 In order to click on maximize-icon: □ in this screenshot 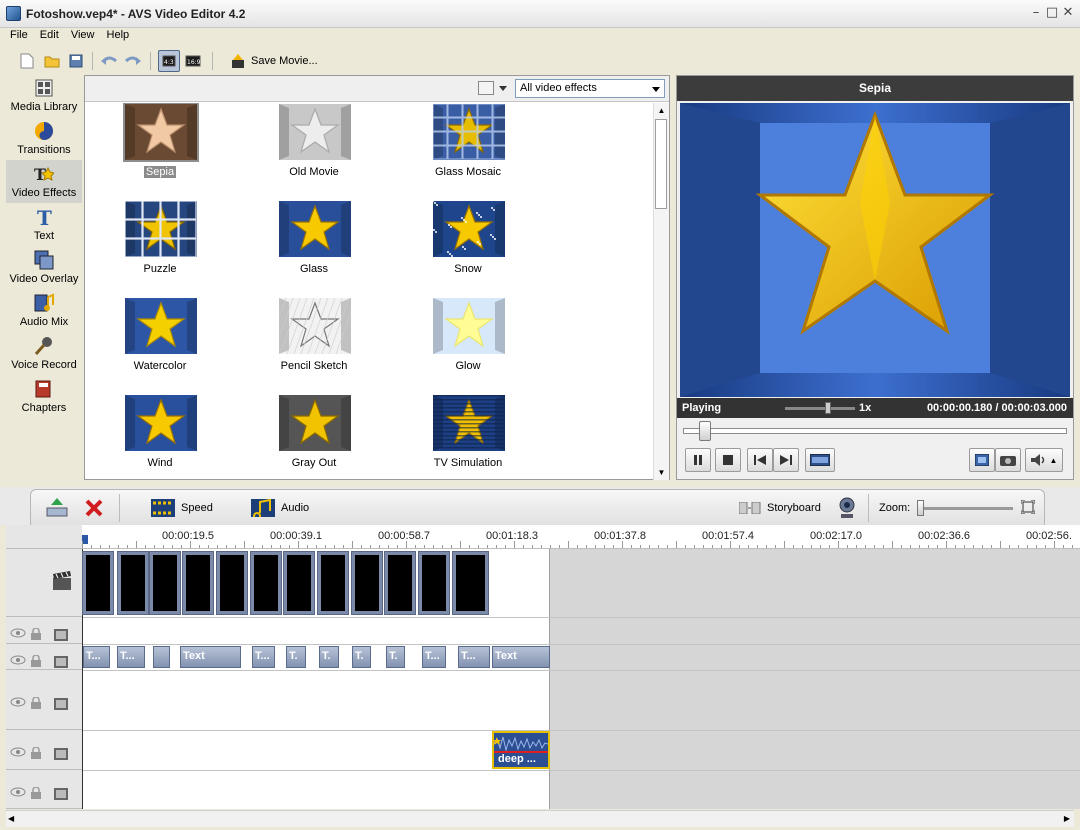, I will do `click(1052, 13)`.